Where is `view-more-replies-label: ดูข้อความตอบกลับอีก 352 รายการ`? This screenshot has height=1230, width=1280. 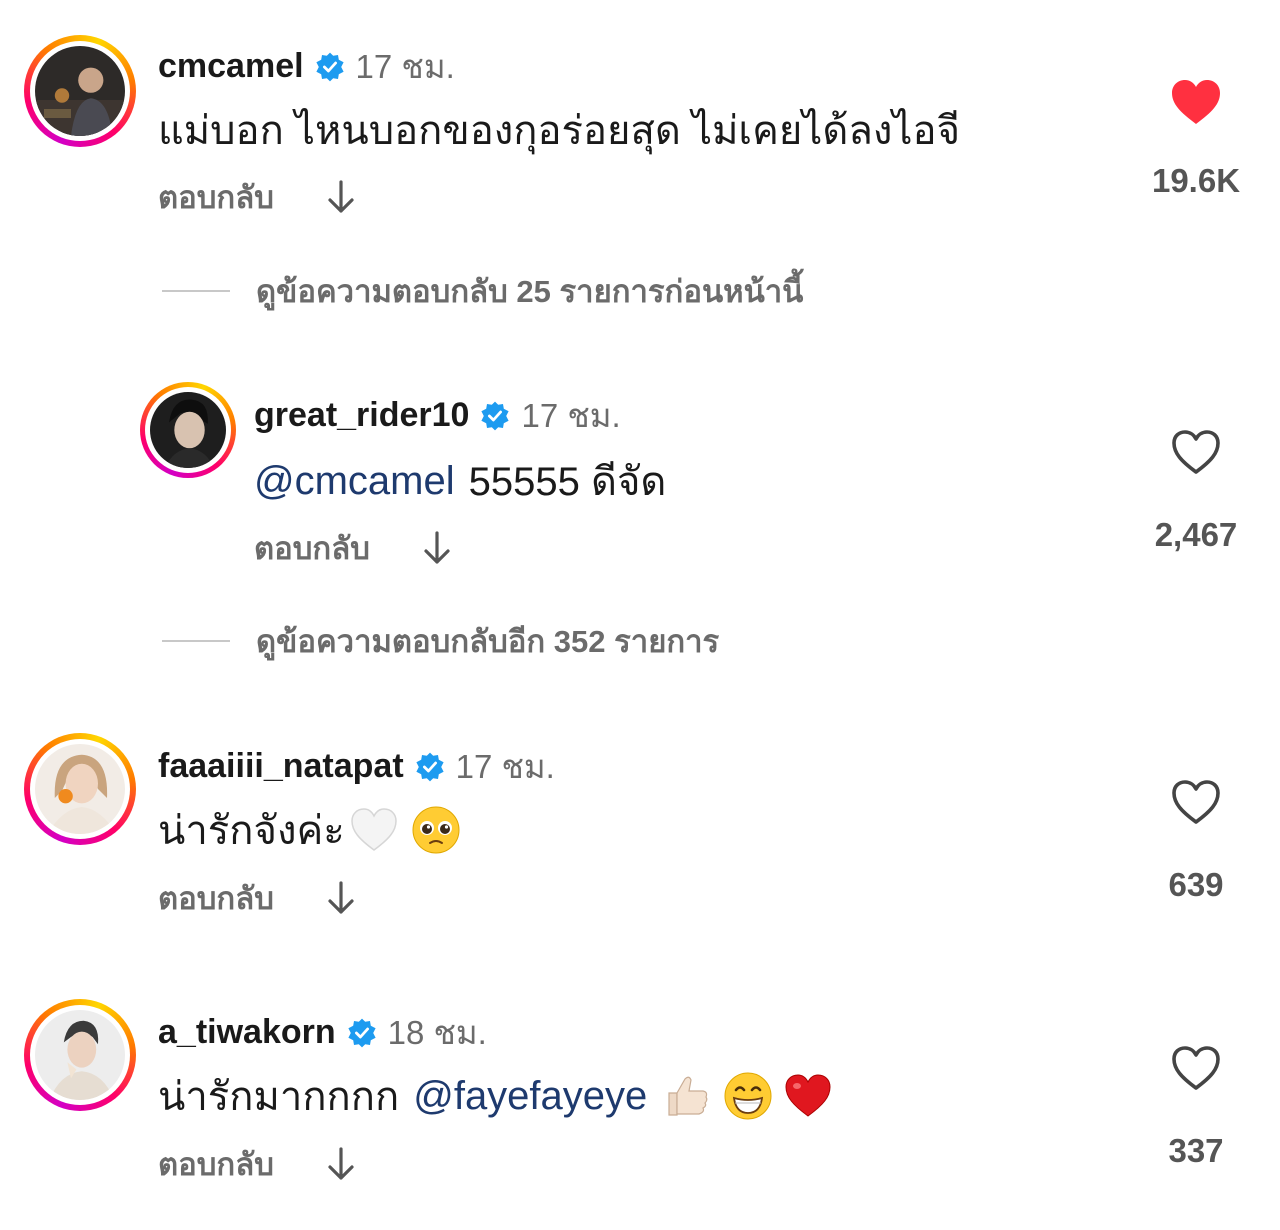 view-more-replies-label: ดูข้อความตอบกลับอีก 352 รายการ is located at coordinates (488, 641).